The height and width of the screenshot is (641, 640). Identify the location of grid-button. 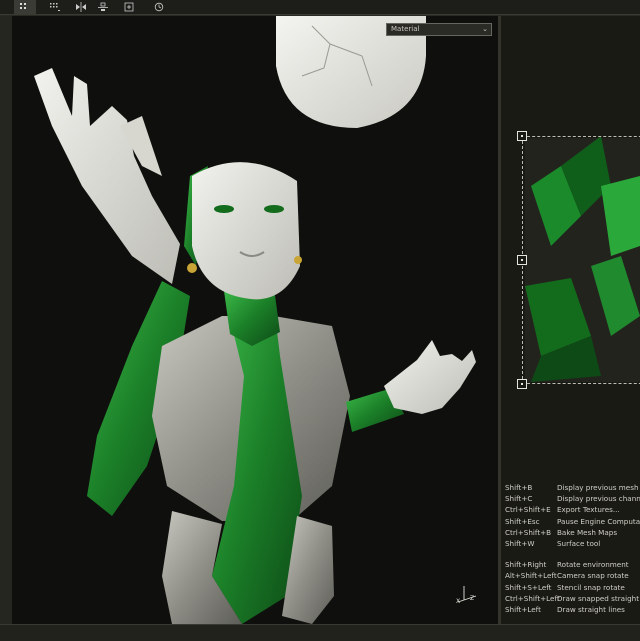
(25, 7).